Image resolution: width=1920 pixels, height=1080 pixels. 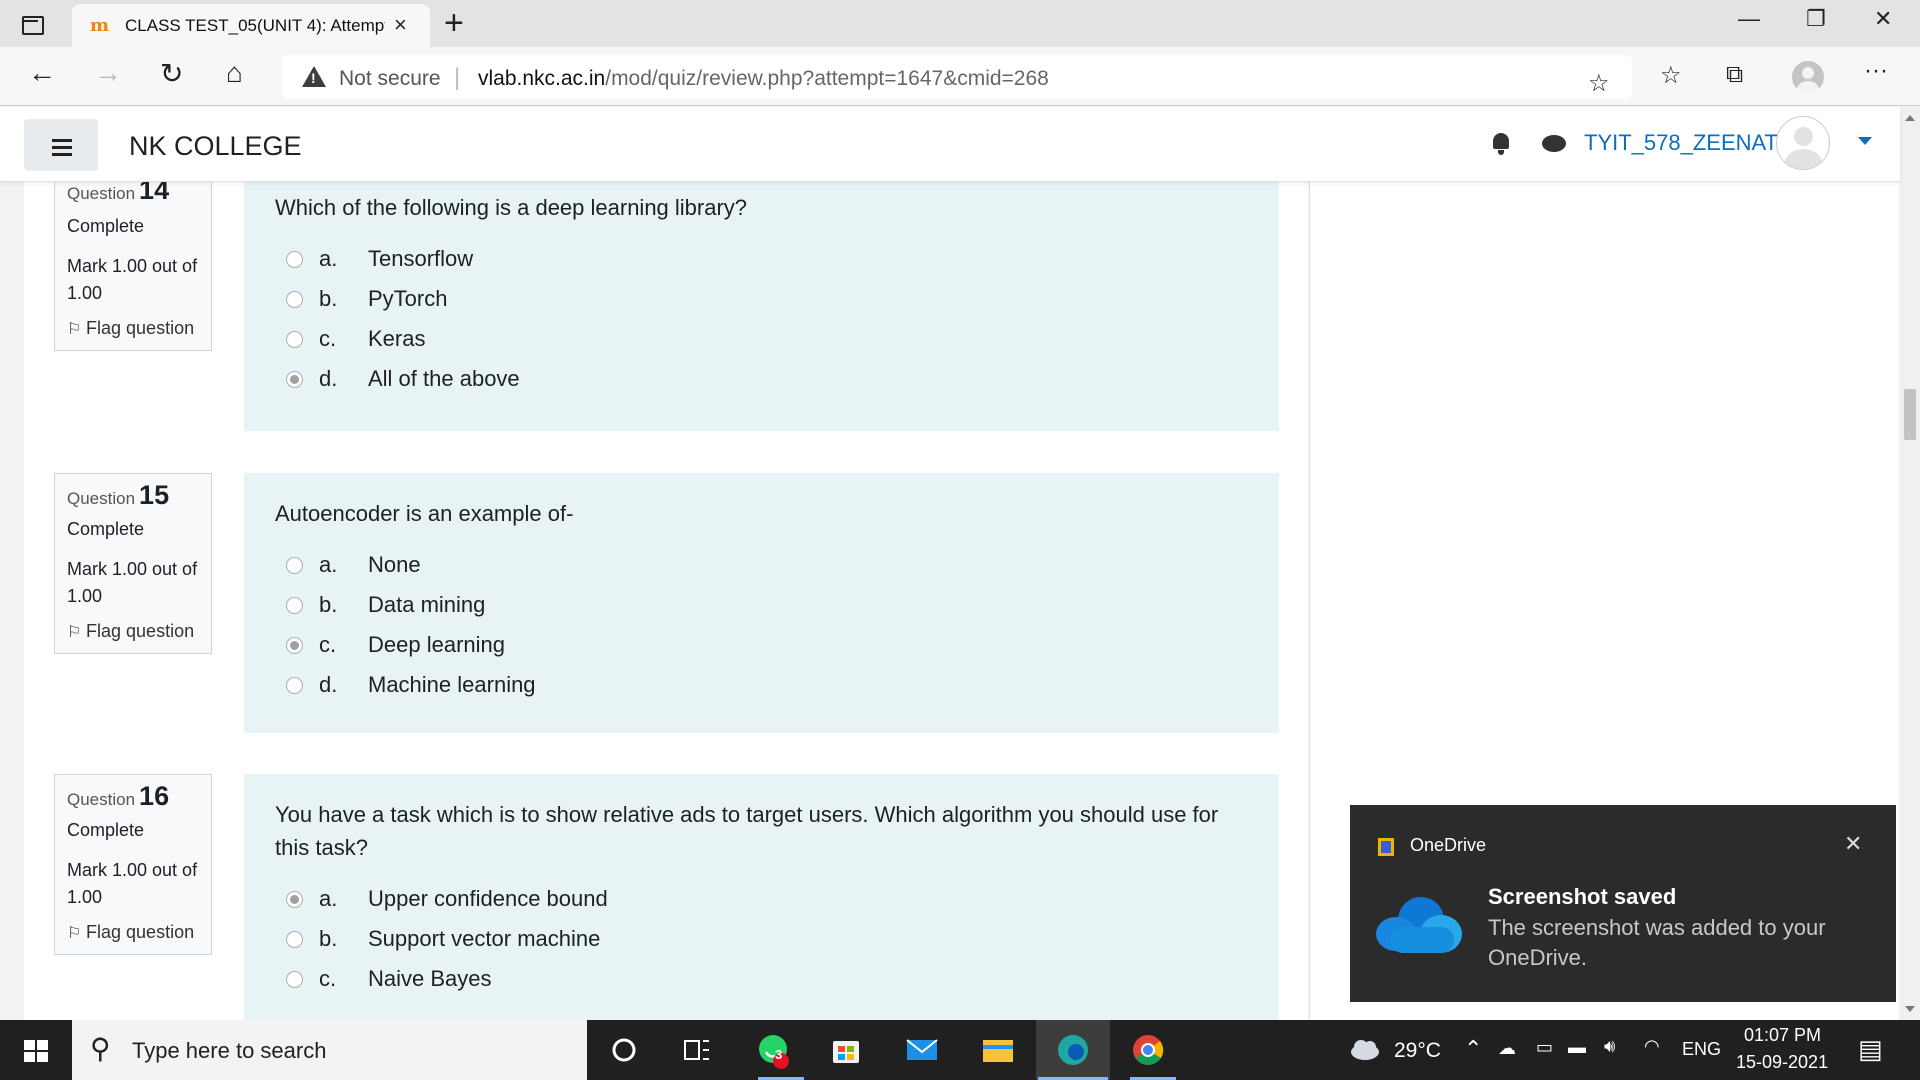 What do you see at coordinates (1782, 1035) in the screenshot?
I see `clock-time: 01:07 PM` at bounding box center [1782, 1035].